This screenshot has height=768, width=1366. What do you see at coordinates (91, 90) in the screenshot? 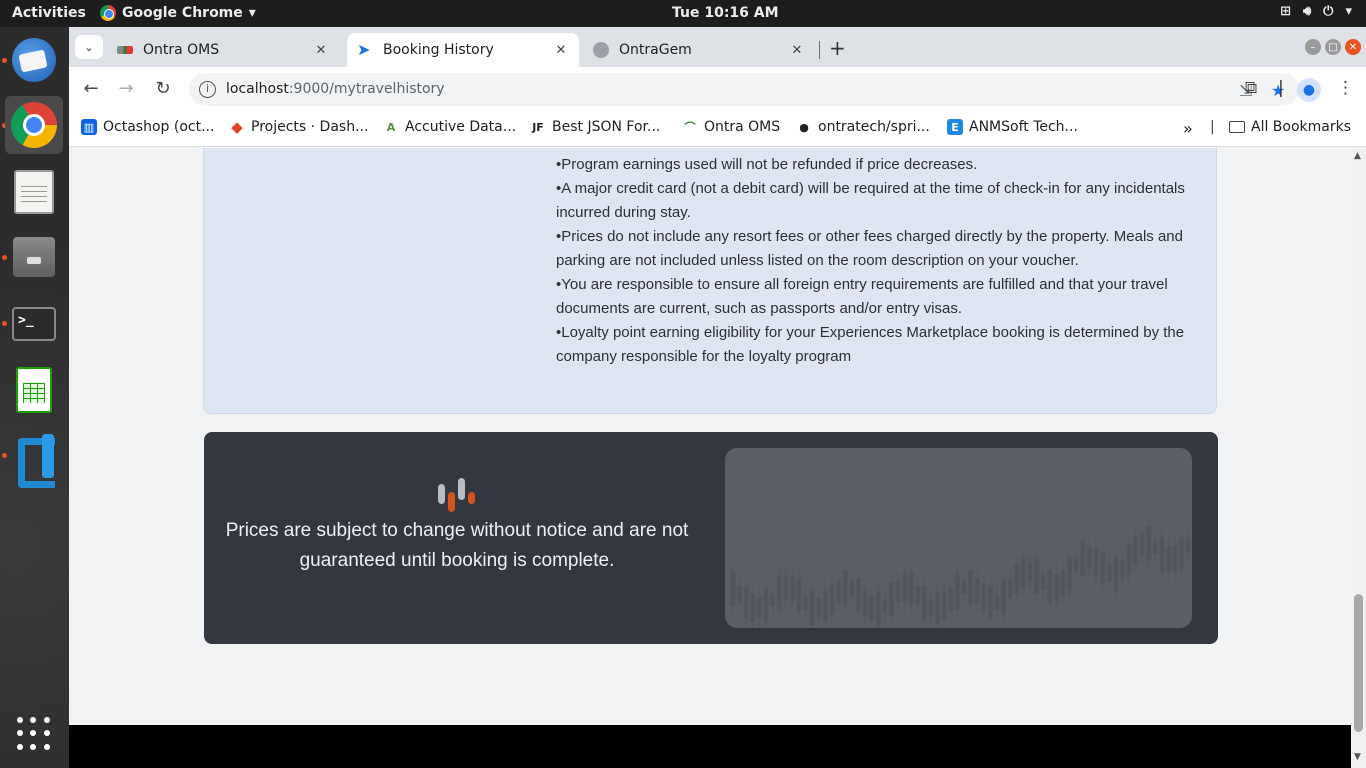
I see `back-button: ←` at bounding box center [91, 90].